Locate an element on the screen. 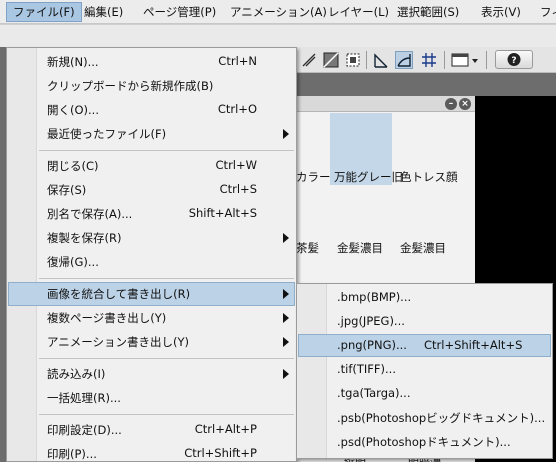 The height and width of the screenshot is (462, 556). menu-item-label: 閉じる(C) is located at coordinates (73, 166).